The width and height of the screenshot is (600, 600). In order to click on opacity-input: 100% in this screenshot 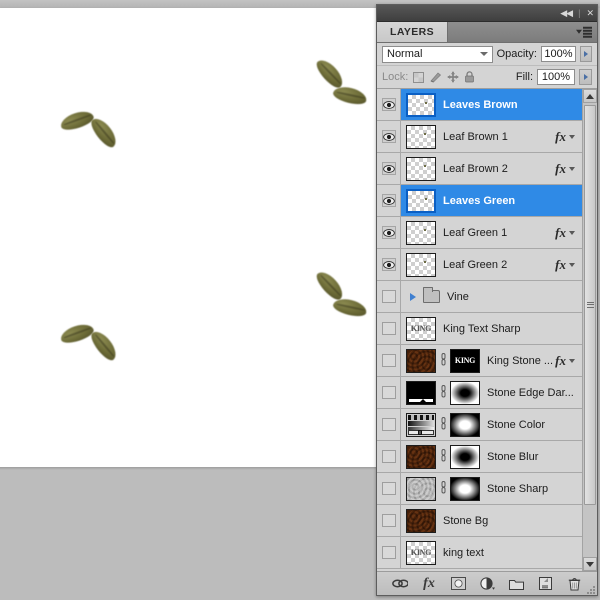, I will do `click(558, 54)`.